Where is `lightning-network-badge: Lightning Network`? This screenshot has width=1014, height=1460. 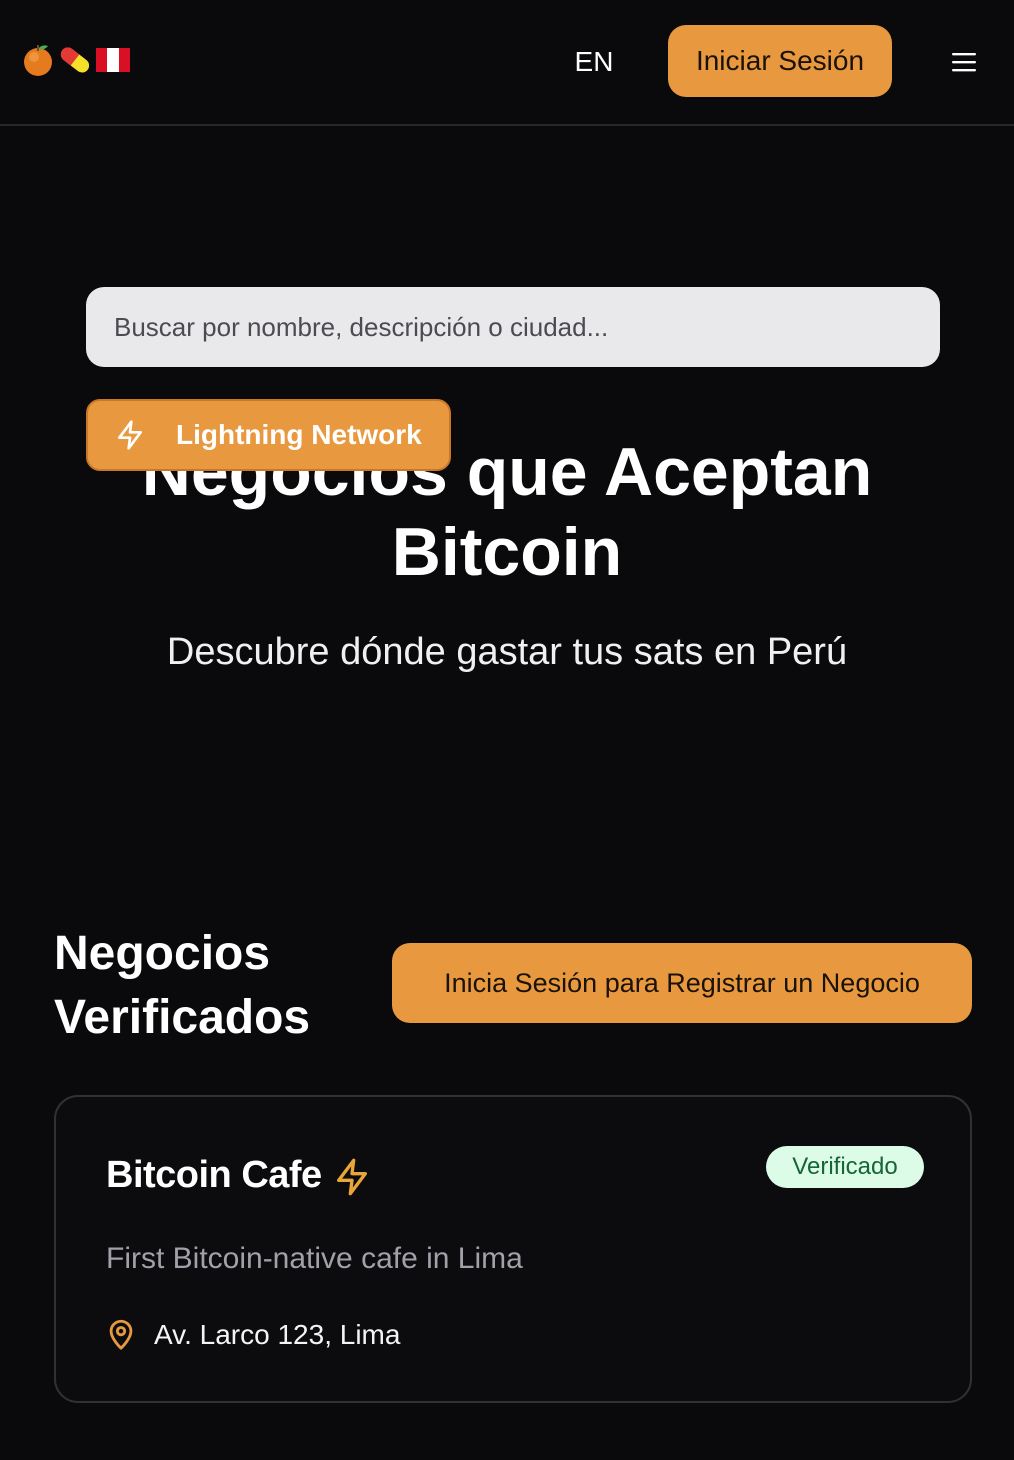 lightning-network-badge: Lightning Network is located at coordinates (268, 435).